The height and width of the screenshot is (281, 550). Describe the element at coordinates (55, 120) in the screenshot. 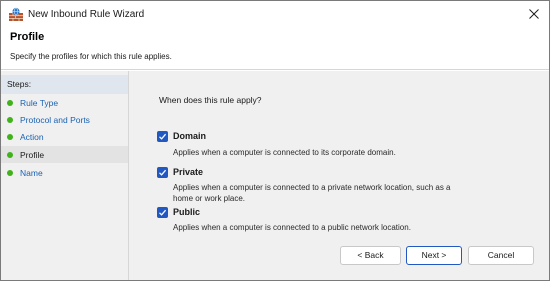

I see `step-label: Protocol and Ports` at that location.